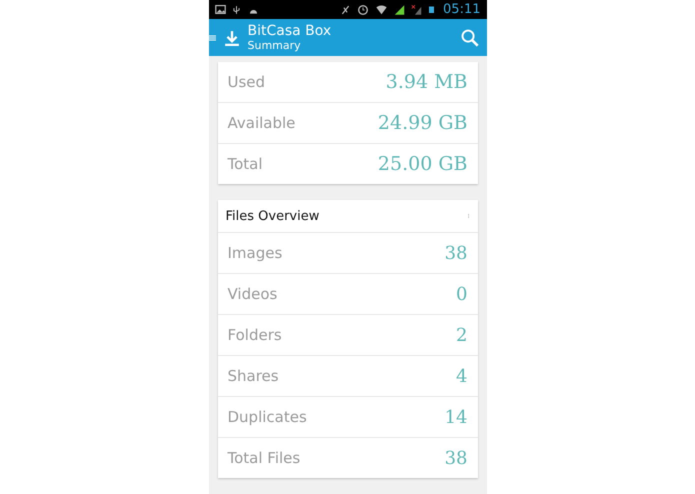  Describe the element at coordinates (461, 9) in the screenshot. I see `clock-time: 05:11` at that location.